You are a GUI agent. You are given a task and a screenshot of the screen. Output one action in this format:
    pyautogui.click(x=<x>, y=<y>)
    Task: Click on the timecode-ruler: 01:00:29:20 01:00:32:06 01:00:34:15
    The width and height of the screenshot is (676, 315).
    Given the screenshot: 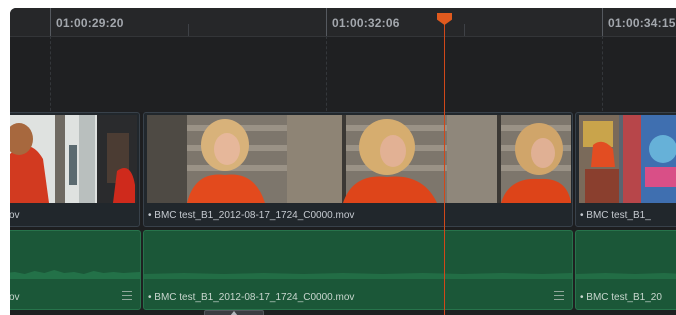 What is the action you would take?
    pyautogui.click(x=343, y=22)
    